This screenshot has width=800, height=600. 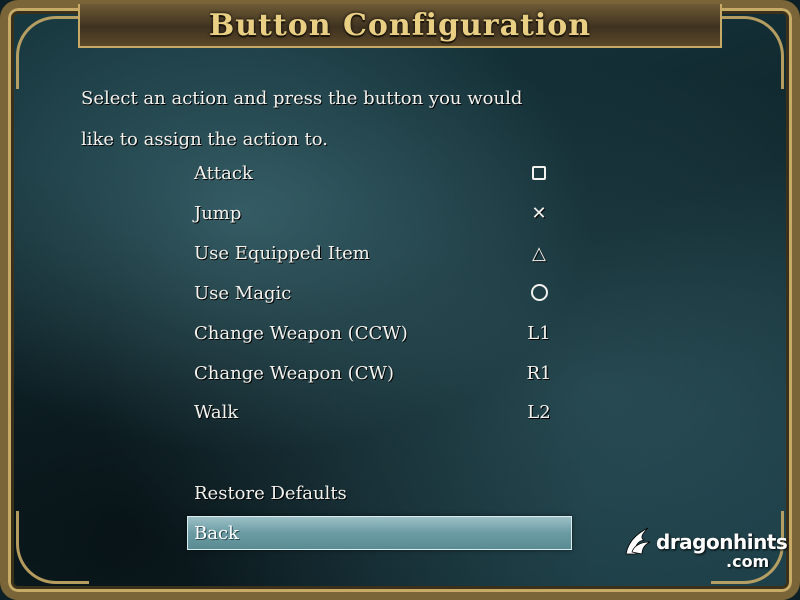 I want to click on watermark: dragonhints .com, so click(x=705, y=547).